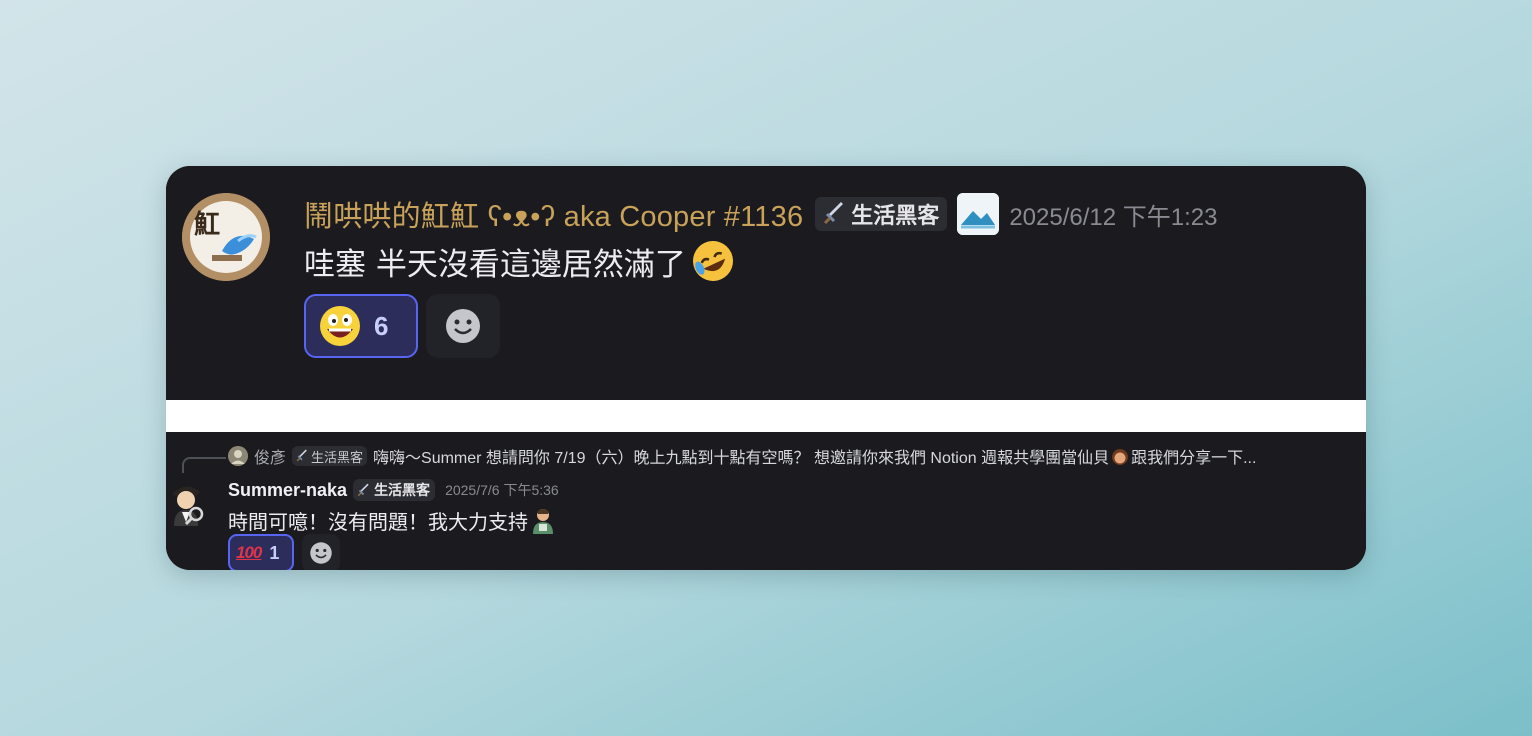 The height and width of the screenshot is (736, 1532). What do you see at coordinates (766, 416) in the screenshot?
I see `divider-strip` at bounding box center [766, 416].